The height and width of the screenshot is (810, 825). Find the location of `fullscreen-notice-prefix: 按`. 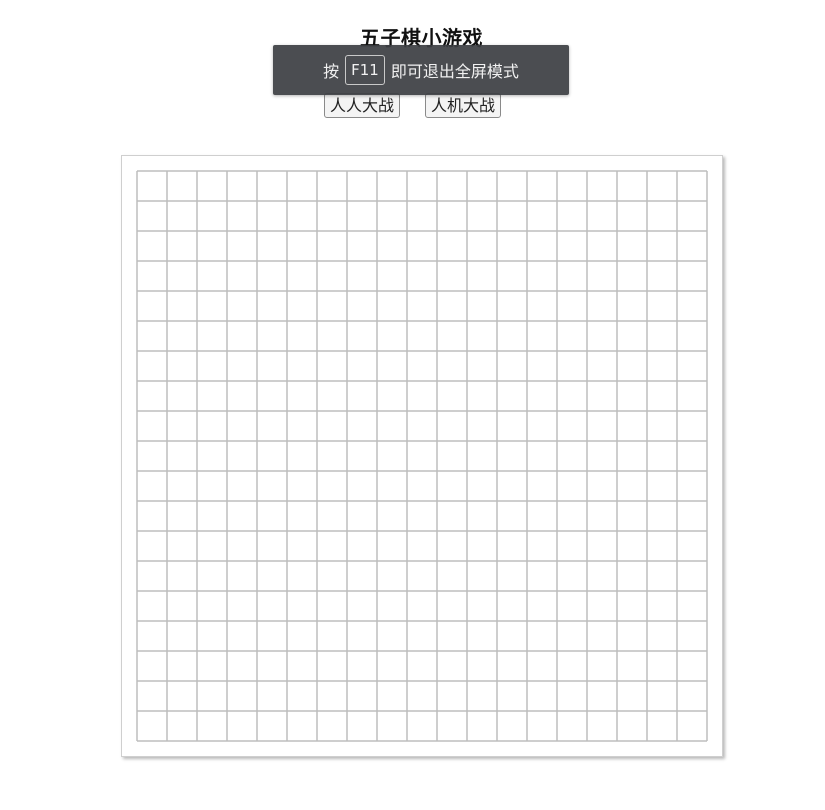

fullscreen-notice-prefix: 按 is located at coordinates (331, 71).